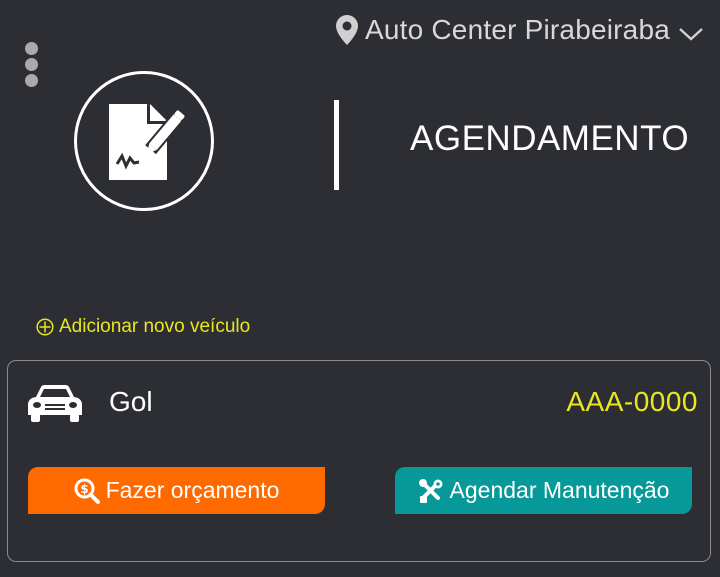 Image resolution: width=720 pixels, height=577 pixels. What do you see at coordinates (32, 65) in the screenshot?
I see `kebab-menu-icon` at bounding box center [32, 65].